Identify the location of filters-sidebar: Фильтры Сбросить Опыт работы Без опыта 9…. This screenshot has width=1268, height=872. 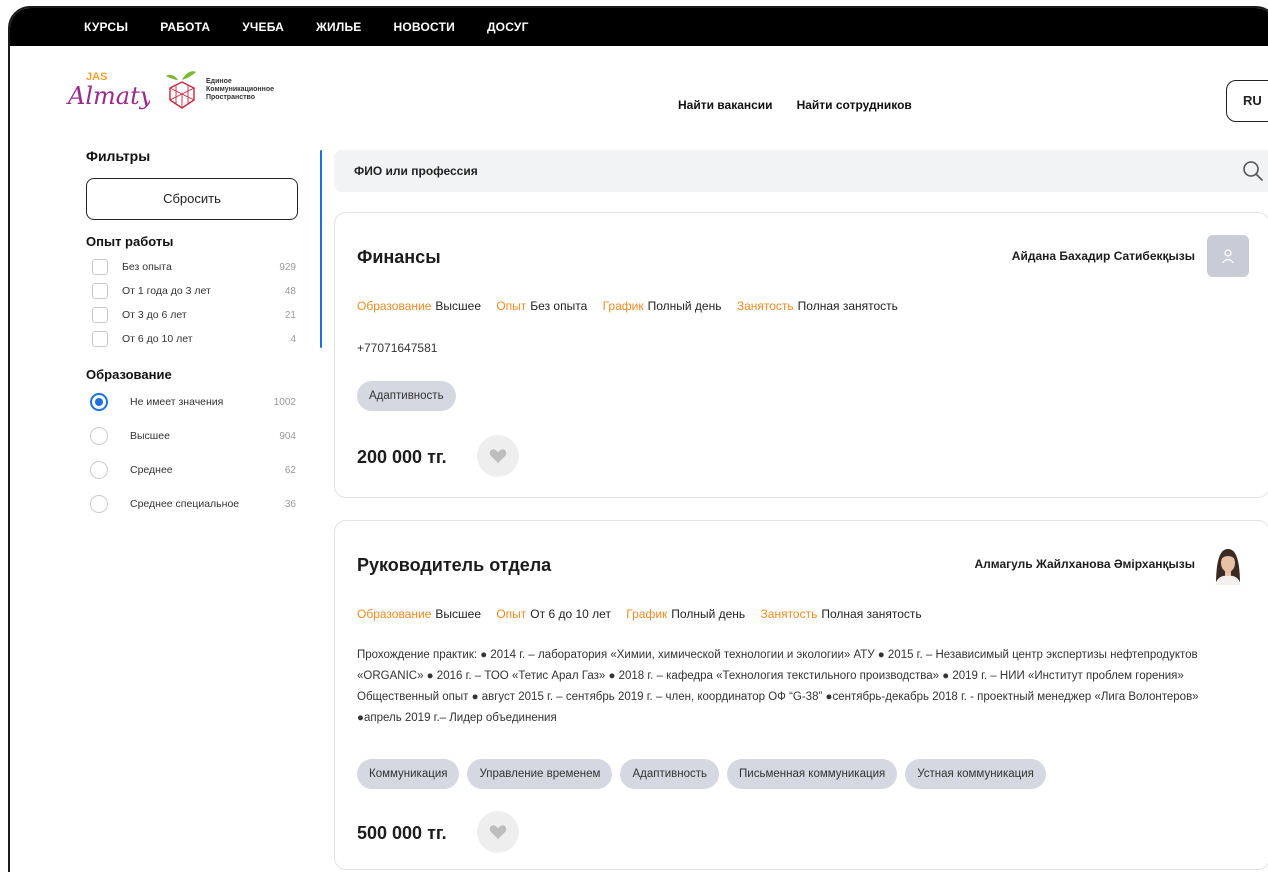
(198, 333).